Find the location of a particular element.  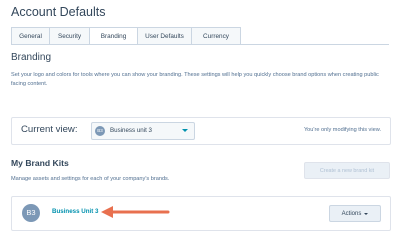

business-unit-badge: B3 is located at coordinates (100, 131).